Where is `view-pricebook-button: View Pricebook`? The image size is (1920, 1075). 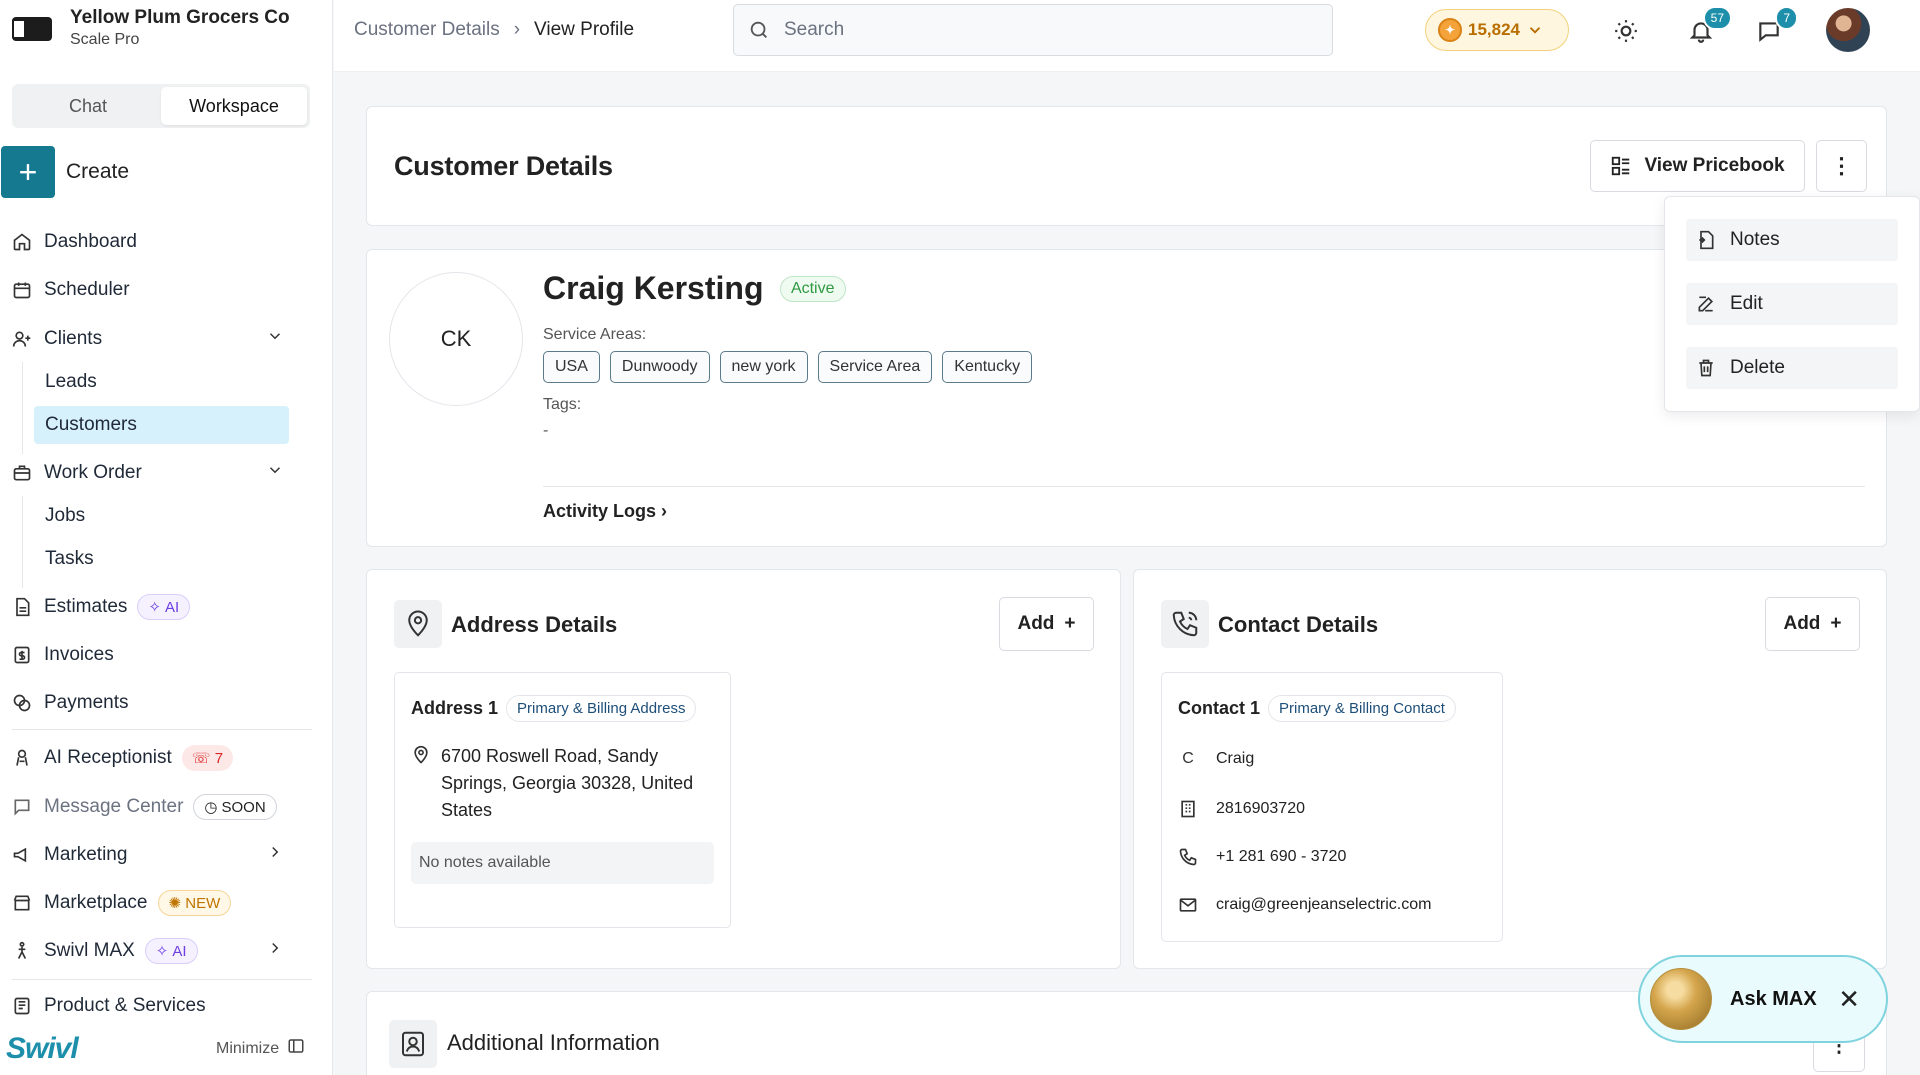
view-pricebook-button: View Pricebook is located at coordinates (1697, 166).